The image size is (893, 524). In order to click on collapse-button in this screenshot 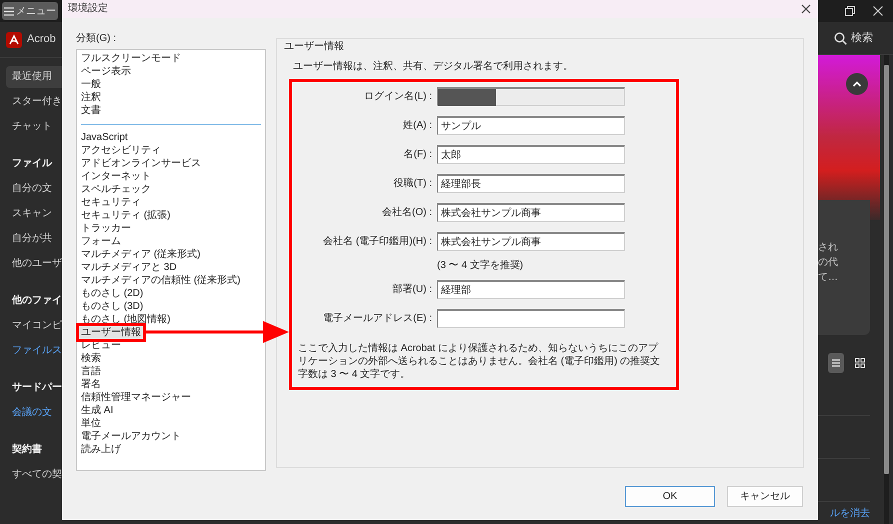, I will do `click(857, 84)`.